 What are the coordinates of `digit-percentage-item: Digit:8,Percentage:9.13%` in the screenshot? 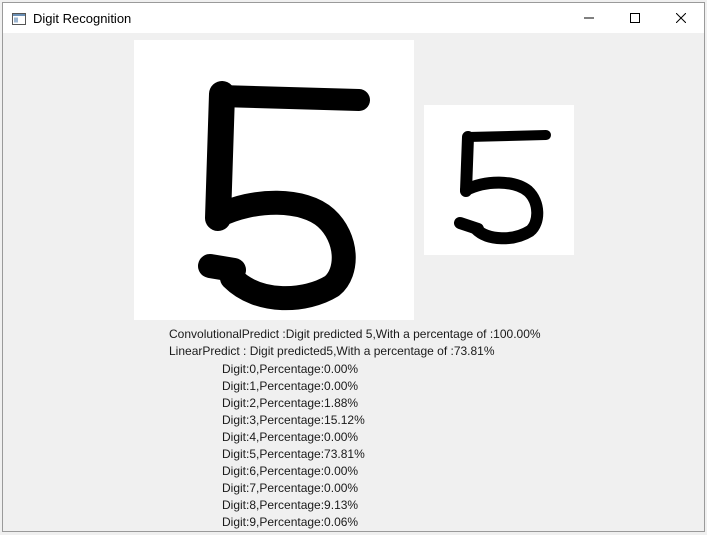 It's located at (290, 505).